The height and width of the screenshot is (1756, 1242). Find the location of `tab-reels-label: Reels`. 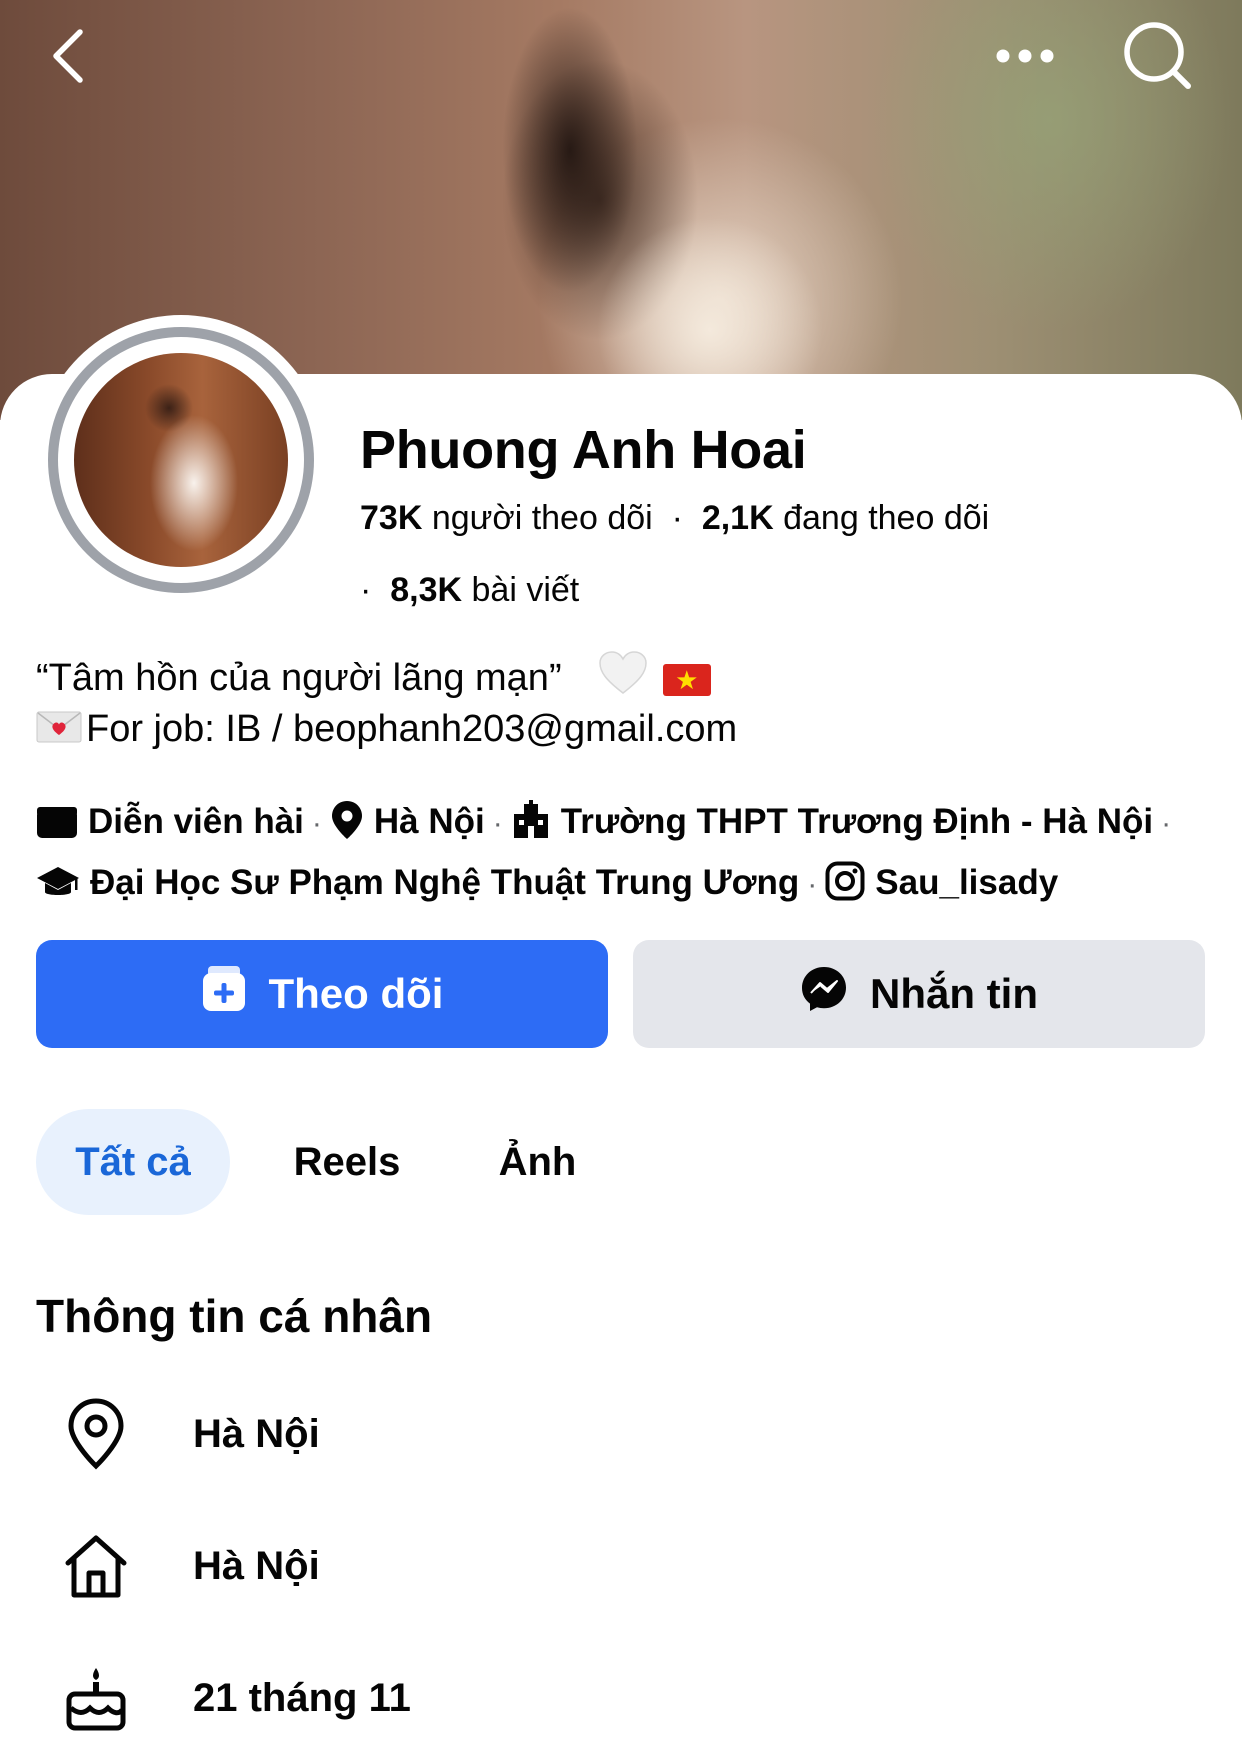

tab-reels-label: Reels is located at coordinates (347, 1161).